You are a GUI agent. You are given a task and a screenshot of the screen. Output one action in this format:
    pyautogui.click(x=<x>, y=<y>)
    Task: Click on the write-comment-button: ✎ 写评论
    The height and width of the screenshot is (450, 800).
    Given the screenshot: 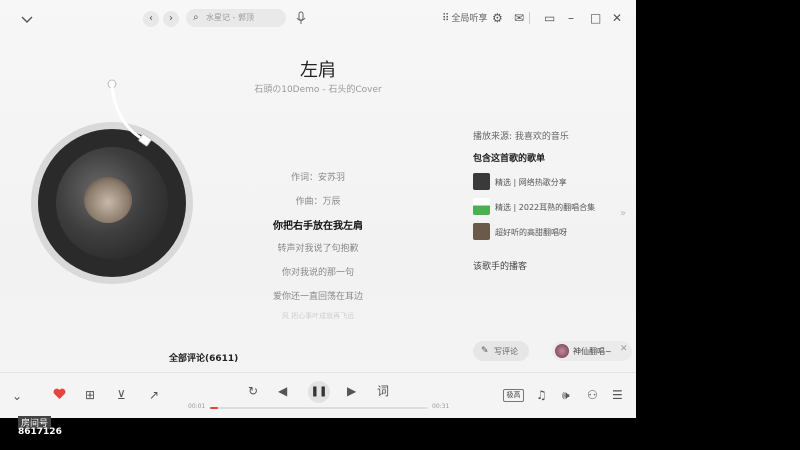 What is the action you would take?
    pyautogui.click(x=501, y=351)
    